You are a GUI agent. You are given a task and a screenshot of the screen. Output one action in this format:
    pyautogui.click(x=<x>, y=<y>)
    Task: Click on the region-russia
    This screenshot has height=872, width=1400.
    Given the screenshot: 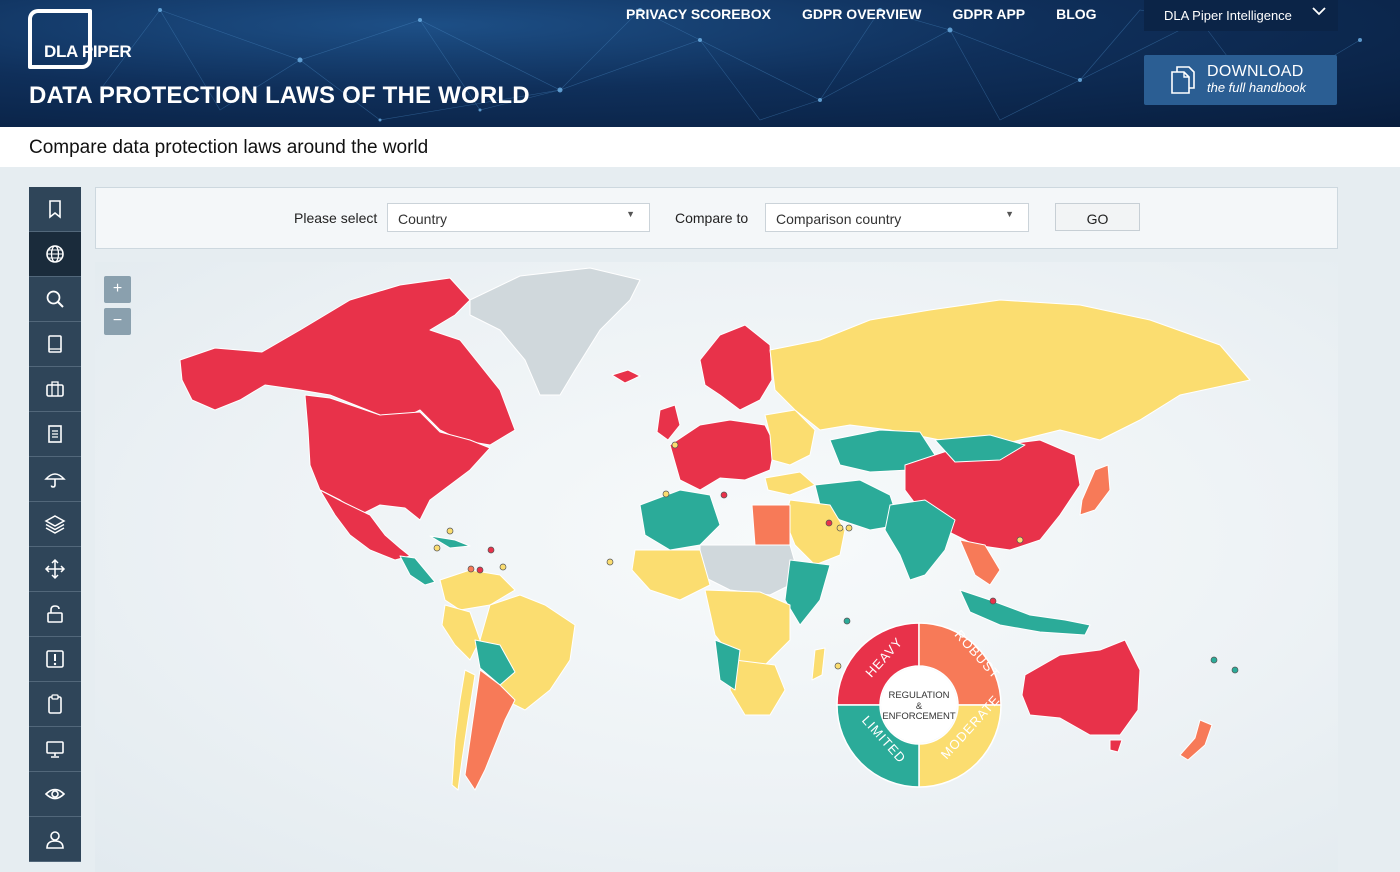 What is the action you would take?
    pyautogui.click(x=1010, y=375)
    